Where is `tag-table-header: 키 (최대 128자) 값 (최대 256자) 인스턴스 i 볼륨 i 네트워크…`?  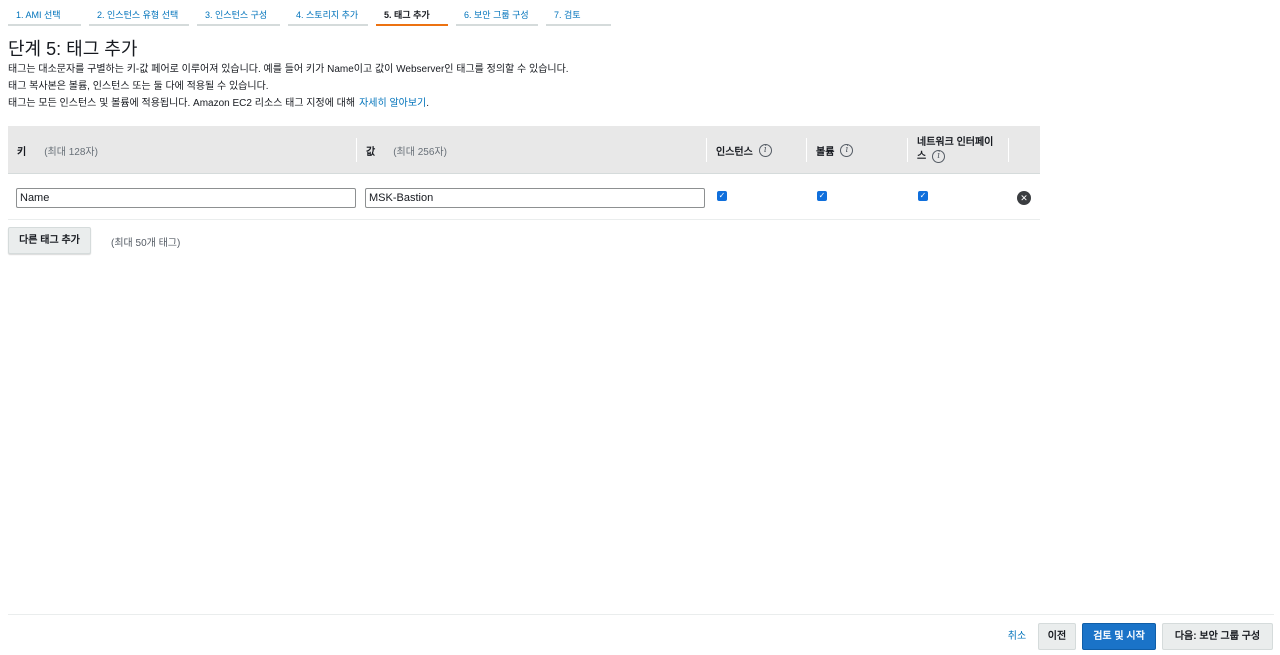 tag-table-header: 키 (최대 128자) 값 (최대 256자) 인스턴스 i 볼륨 i 네트워크… is located at coordinates (524, 150).